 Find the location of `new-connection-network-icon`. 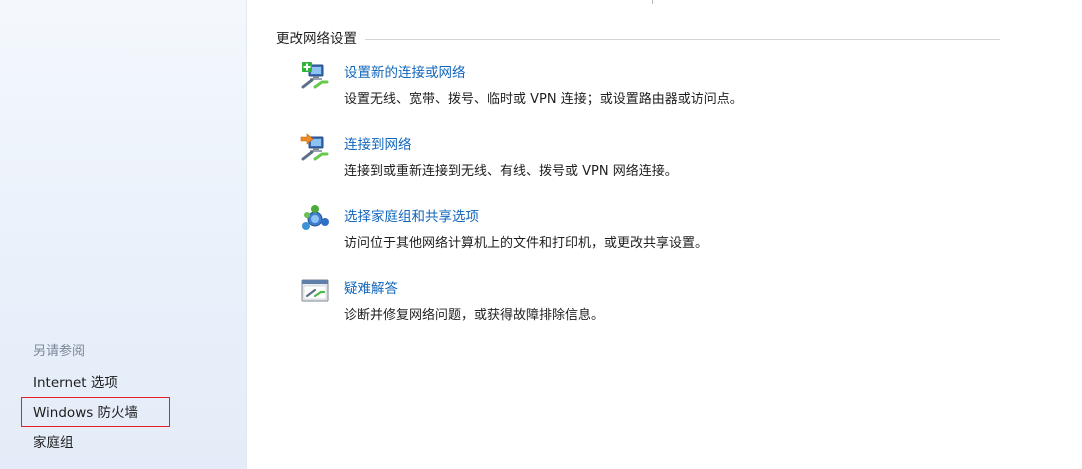

new-connection-network-icon is located at coordinates (315, 75).